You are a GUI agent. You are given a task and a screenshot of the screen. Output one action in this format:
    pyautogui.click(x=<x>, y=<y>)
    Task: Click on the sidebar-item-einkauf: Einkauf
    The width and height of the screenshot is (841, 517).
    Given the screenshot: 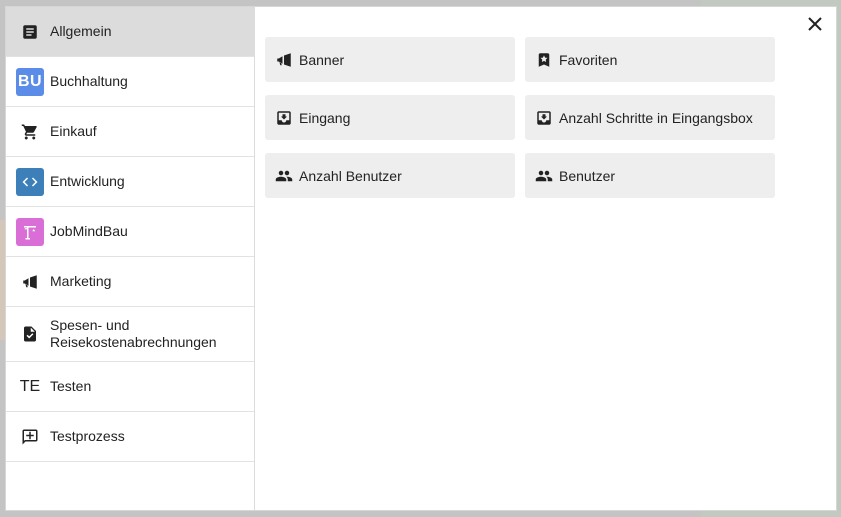 What is the action you would take?
    pyautogui.click(x=130, y=132)
    